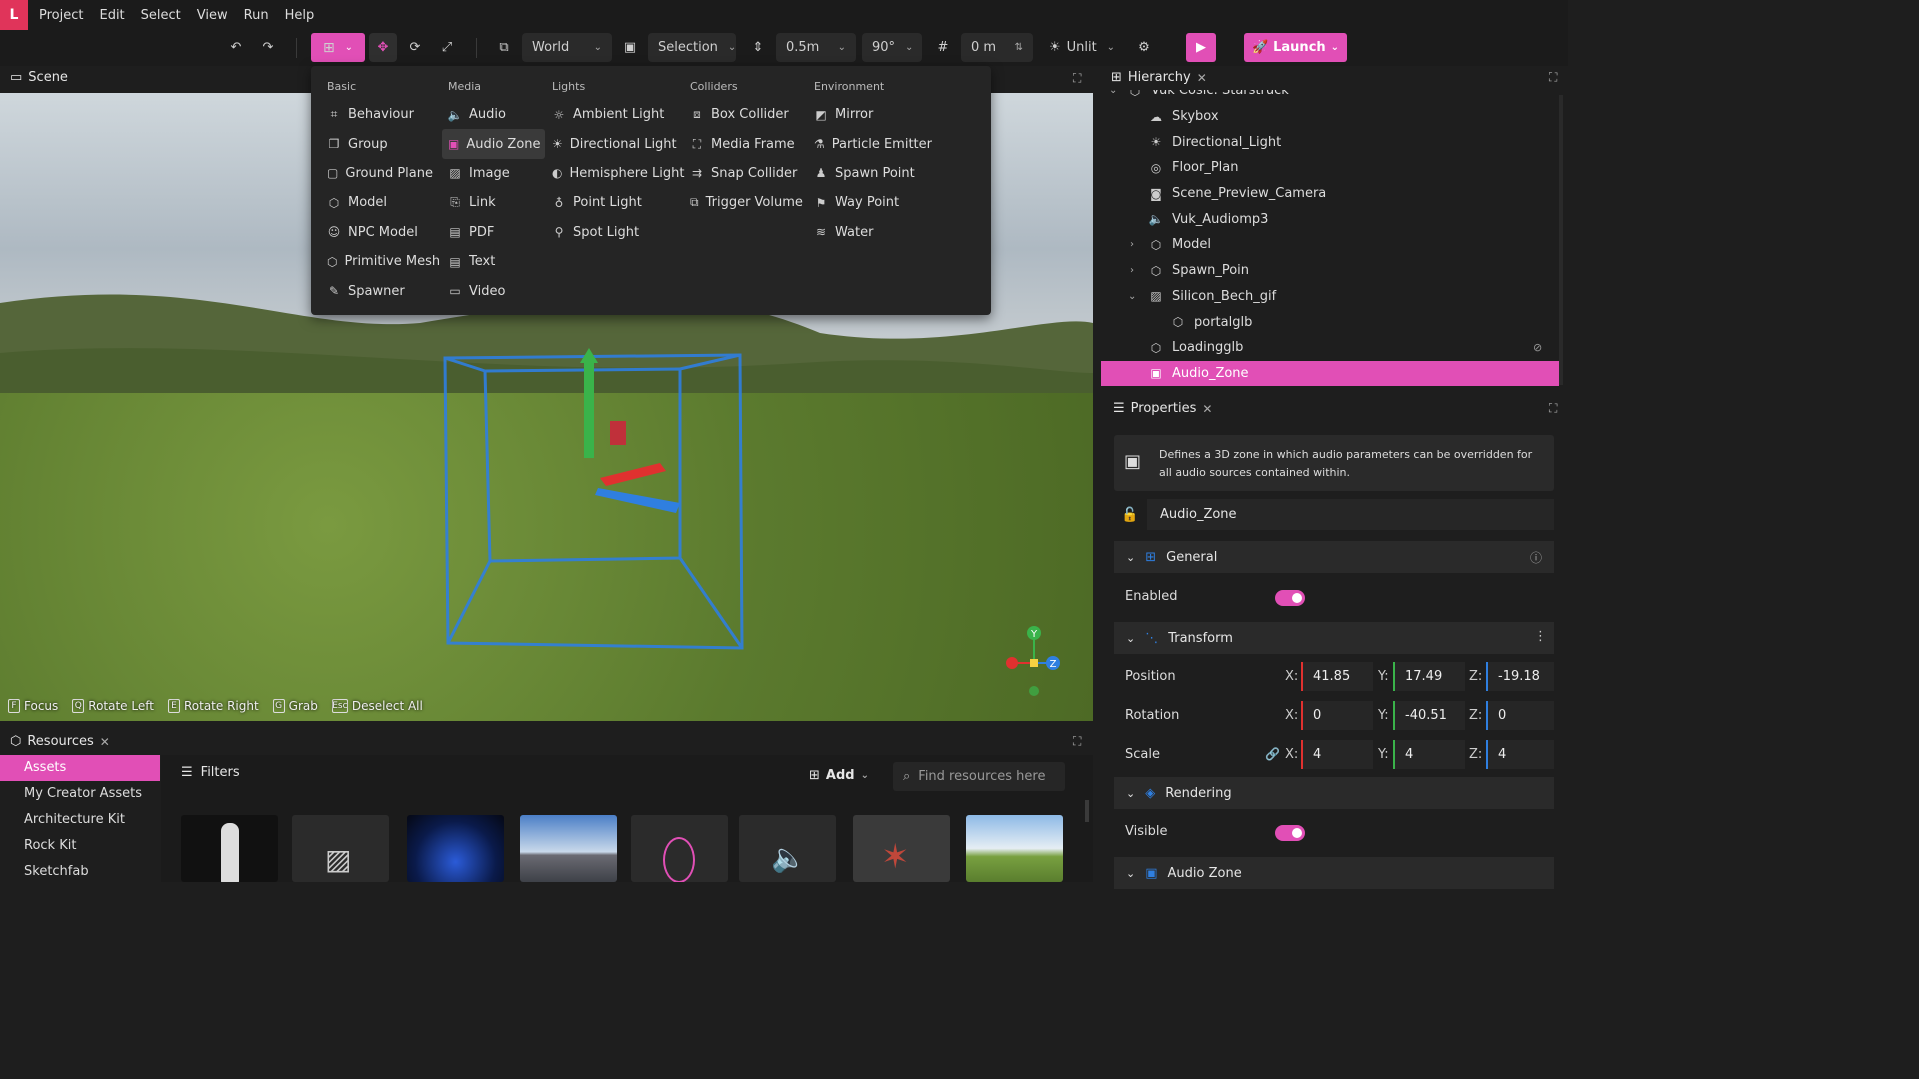  What do you see at coordinates (1330, 297) in the screenshot?
I see `tree-item-silicon-bech-gif: ⌄ ▨ Silicon_Bech_gif` at bounding box center [1330, 297].